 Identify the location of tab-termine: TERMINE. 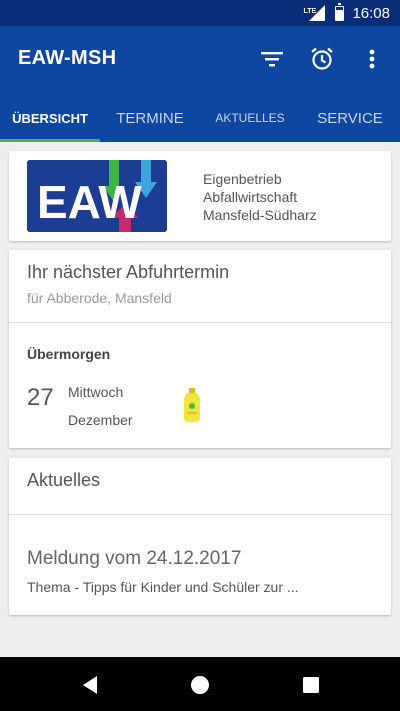
(150, 118).